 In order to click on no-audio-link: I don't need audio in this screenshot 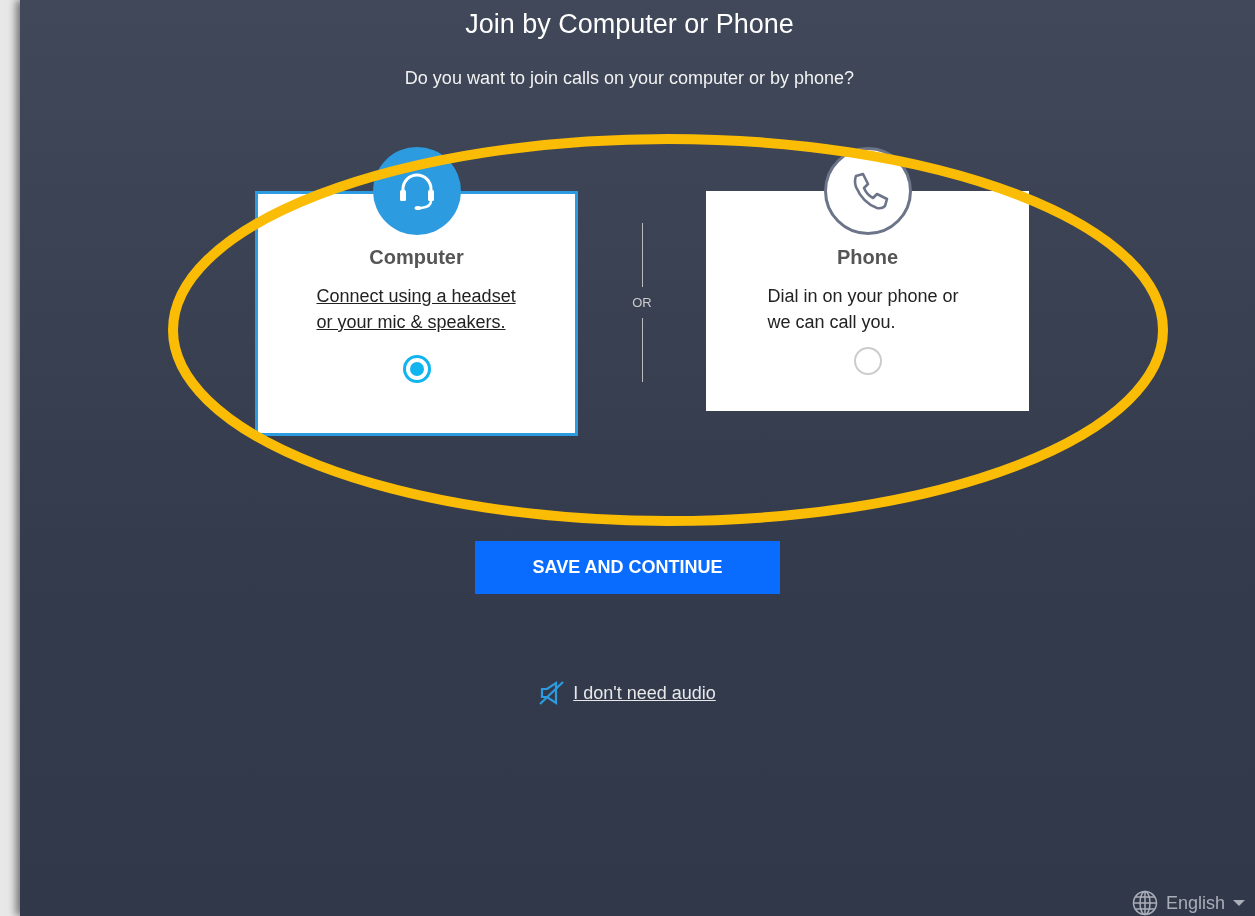, I will do `click(644, 693)`.